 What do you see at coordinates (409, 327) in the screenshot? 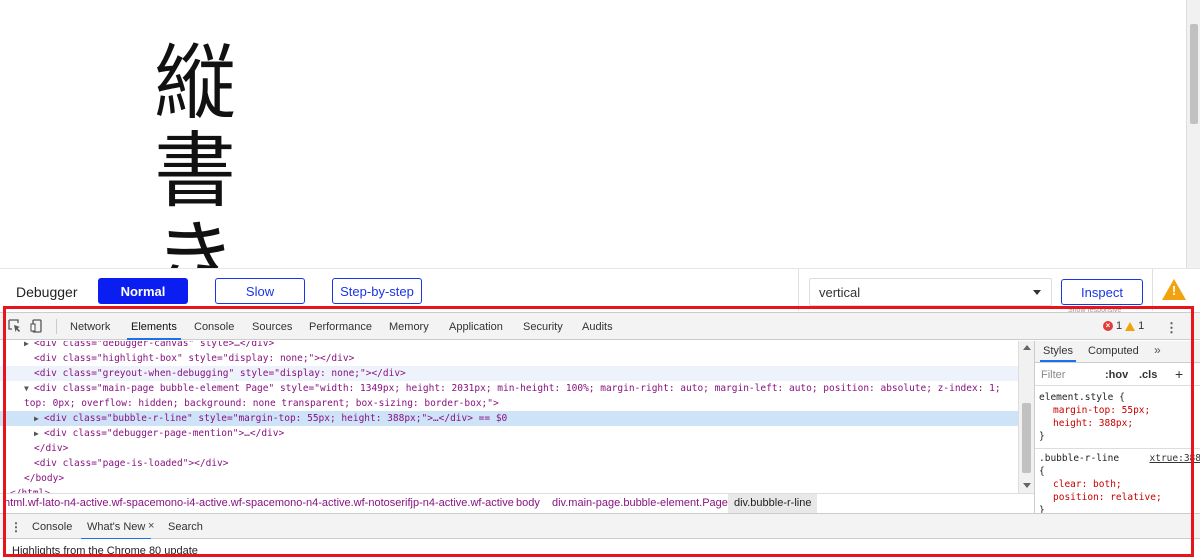
I see `tab-memory: Memory` at bounding box center [409, 327].